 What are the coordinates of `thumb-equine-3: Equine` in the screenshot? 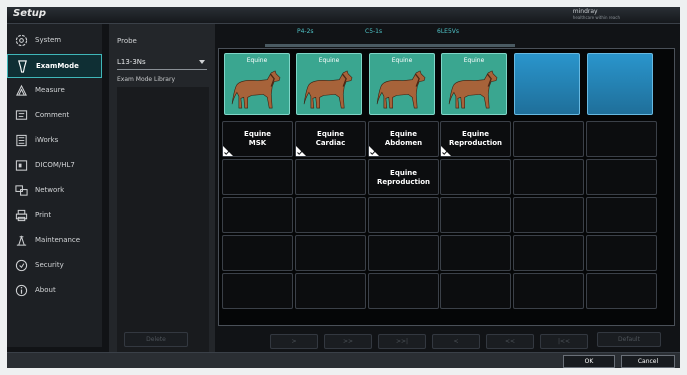 It's located at (402, 84).